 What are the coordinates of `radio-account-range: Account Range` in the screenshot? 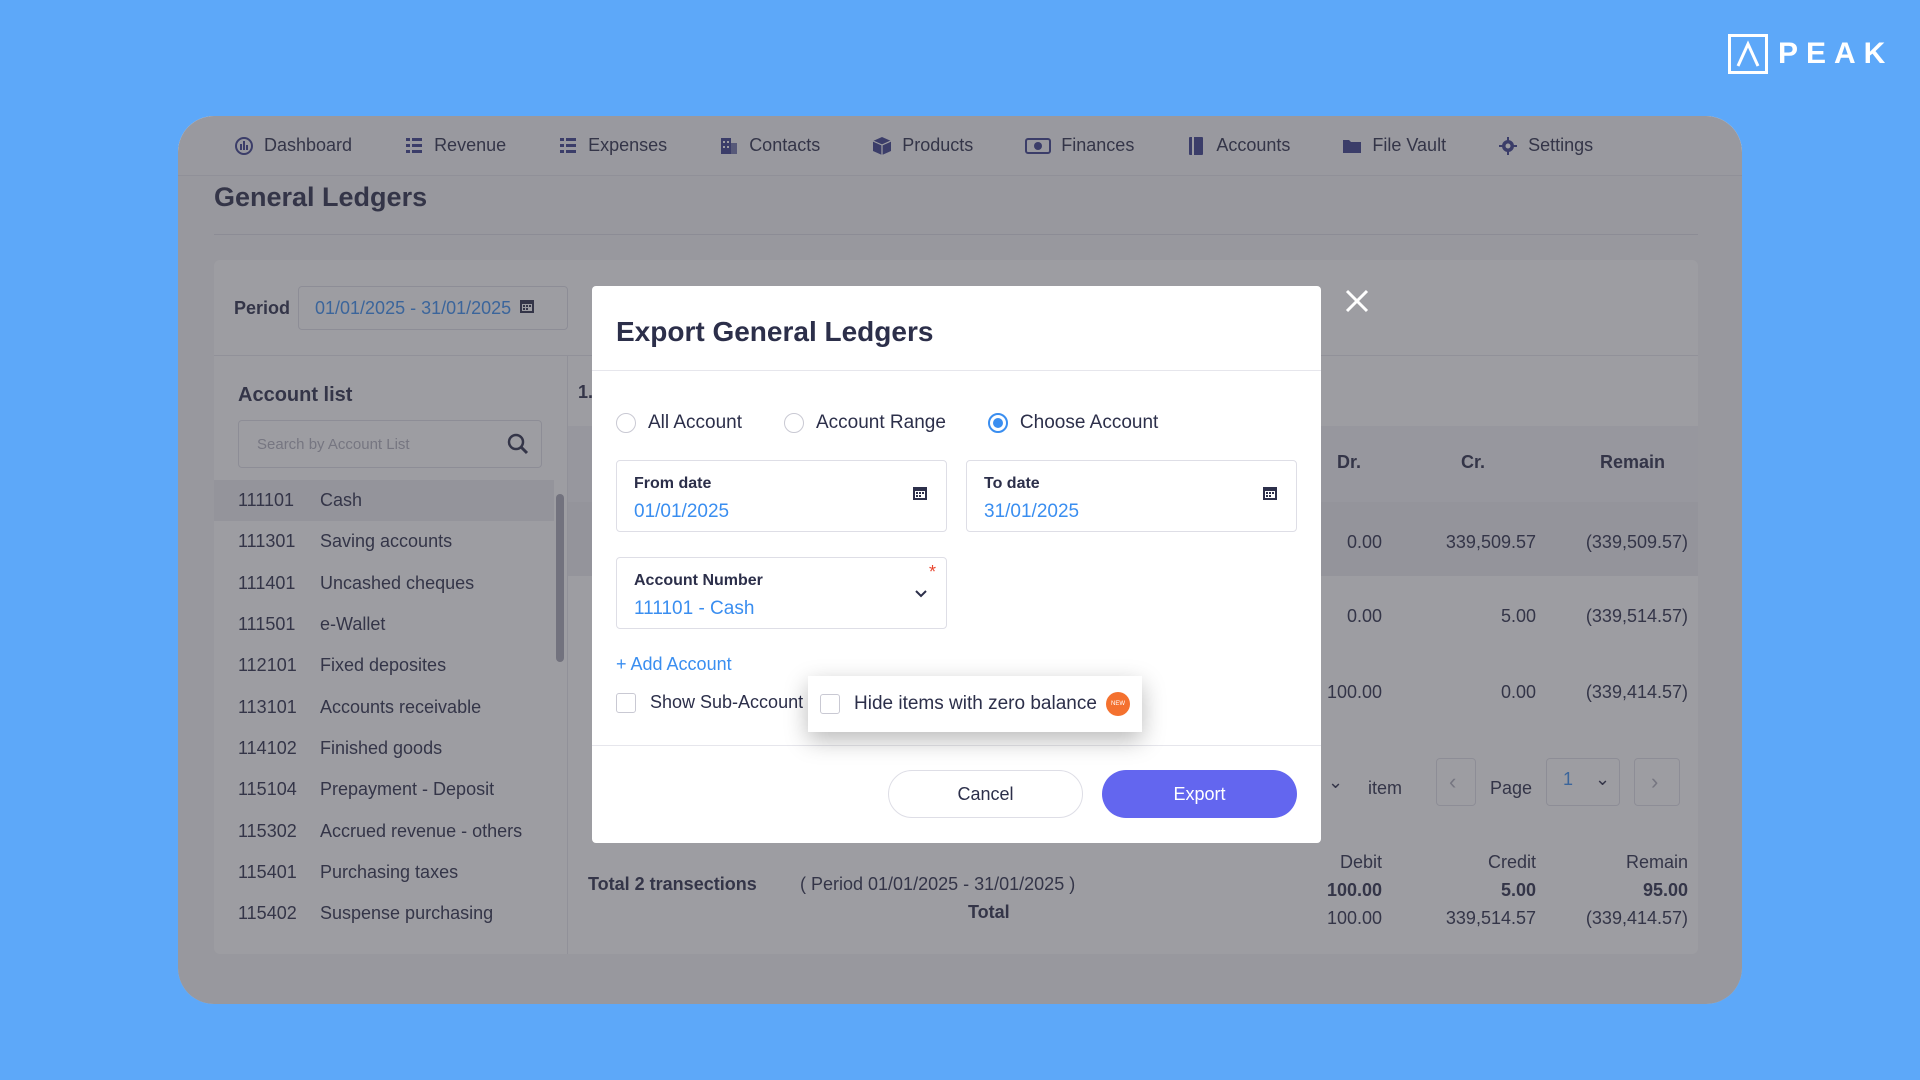 It's located at (865, 423).